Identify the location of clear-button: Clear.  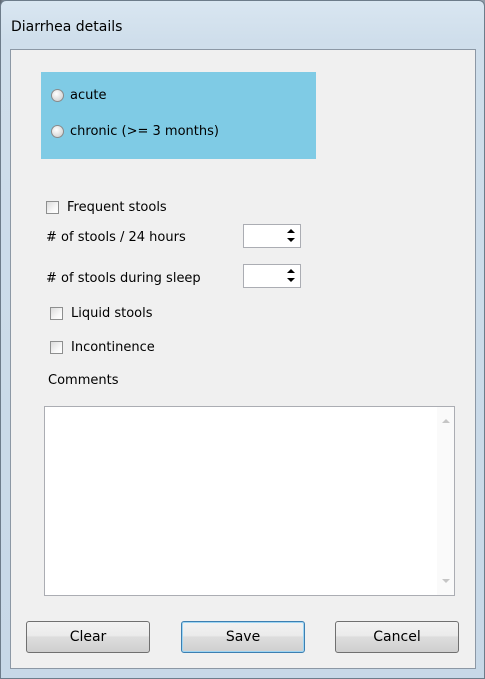
(88, 637).